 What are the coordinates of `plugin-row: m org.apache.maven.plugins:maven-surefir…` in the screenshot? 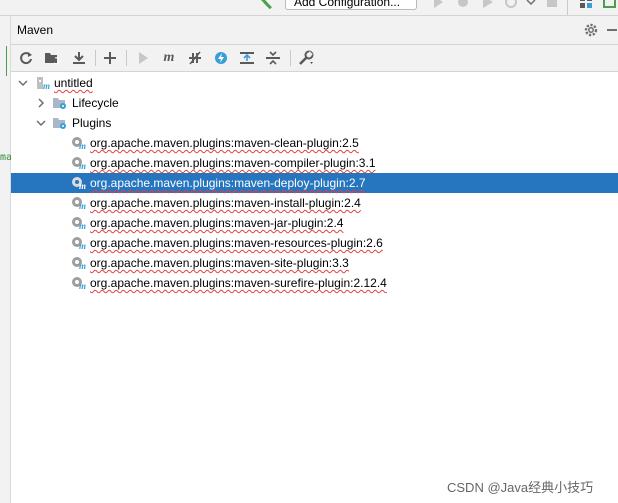 It's located at (314, 283).